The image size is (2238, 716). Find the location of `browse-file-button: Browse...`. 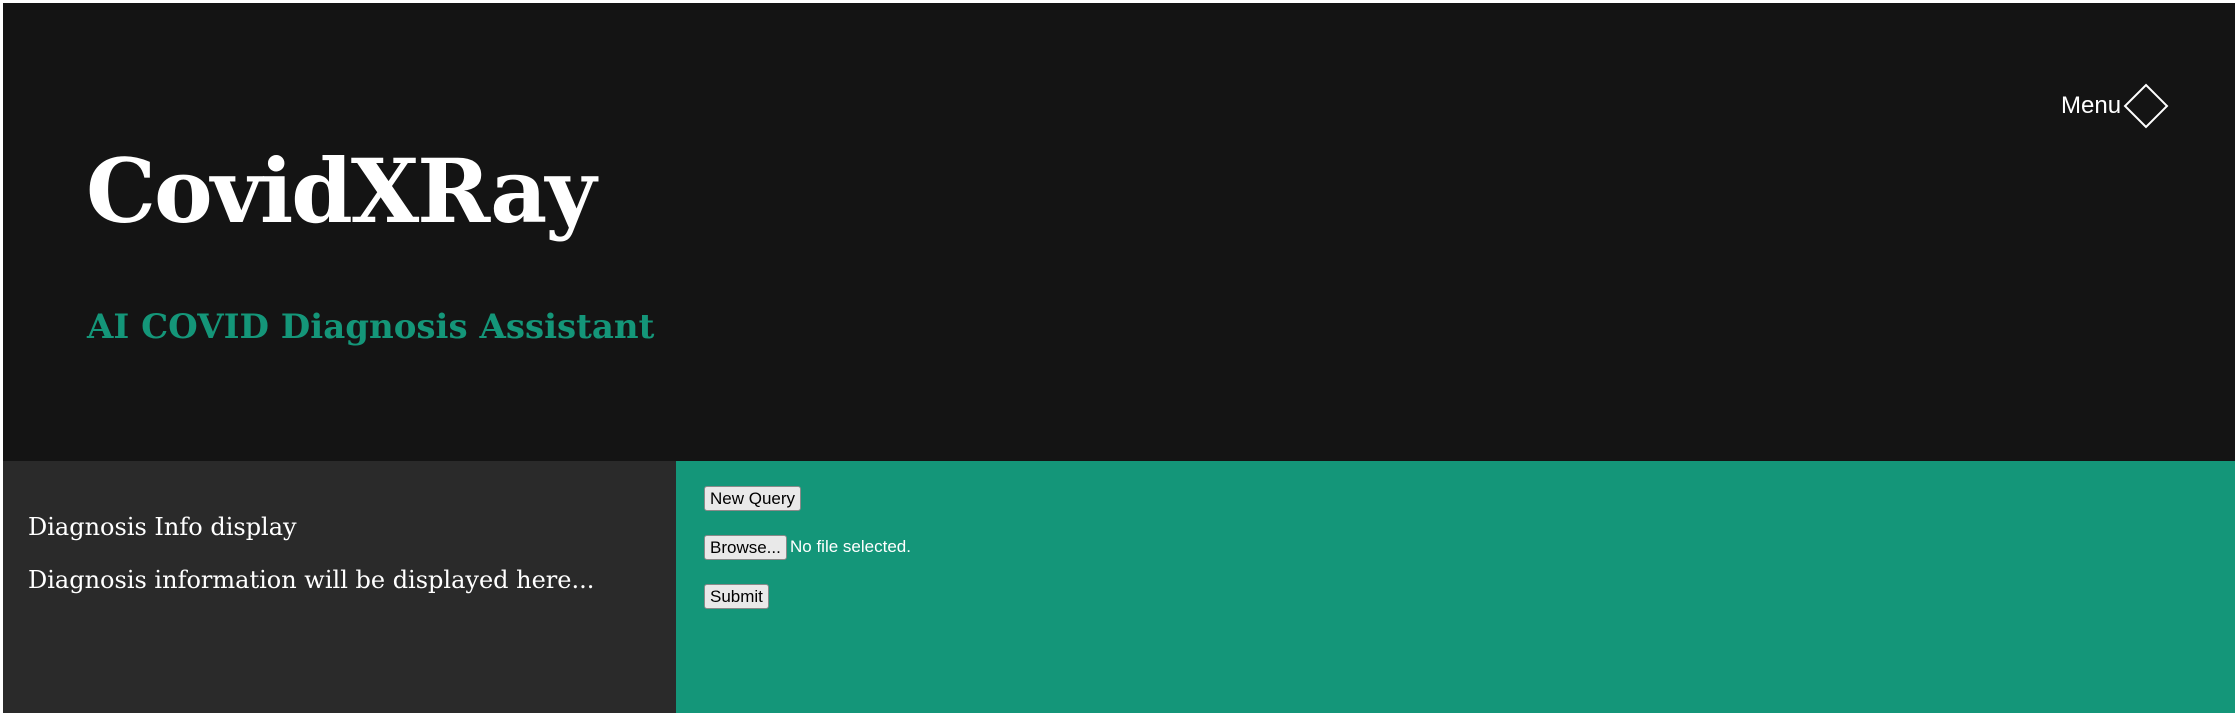

browse-file-button: Browse... is located at coordinates (745, 547).